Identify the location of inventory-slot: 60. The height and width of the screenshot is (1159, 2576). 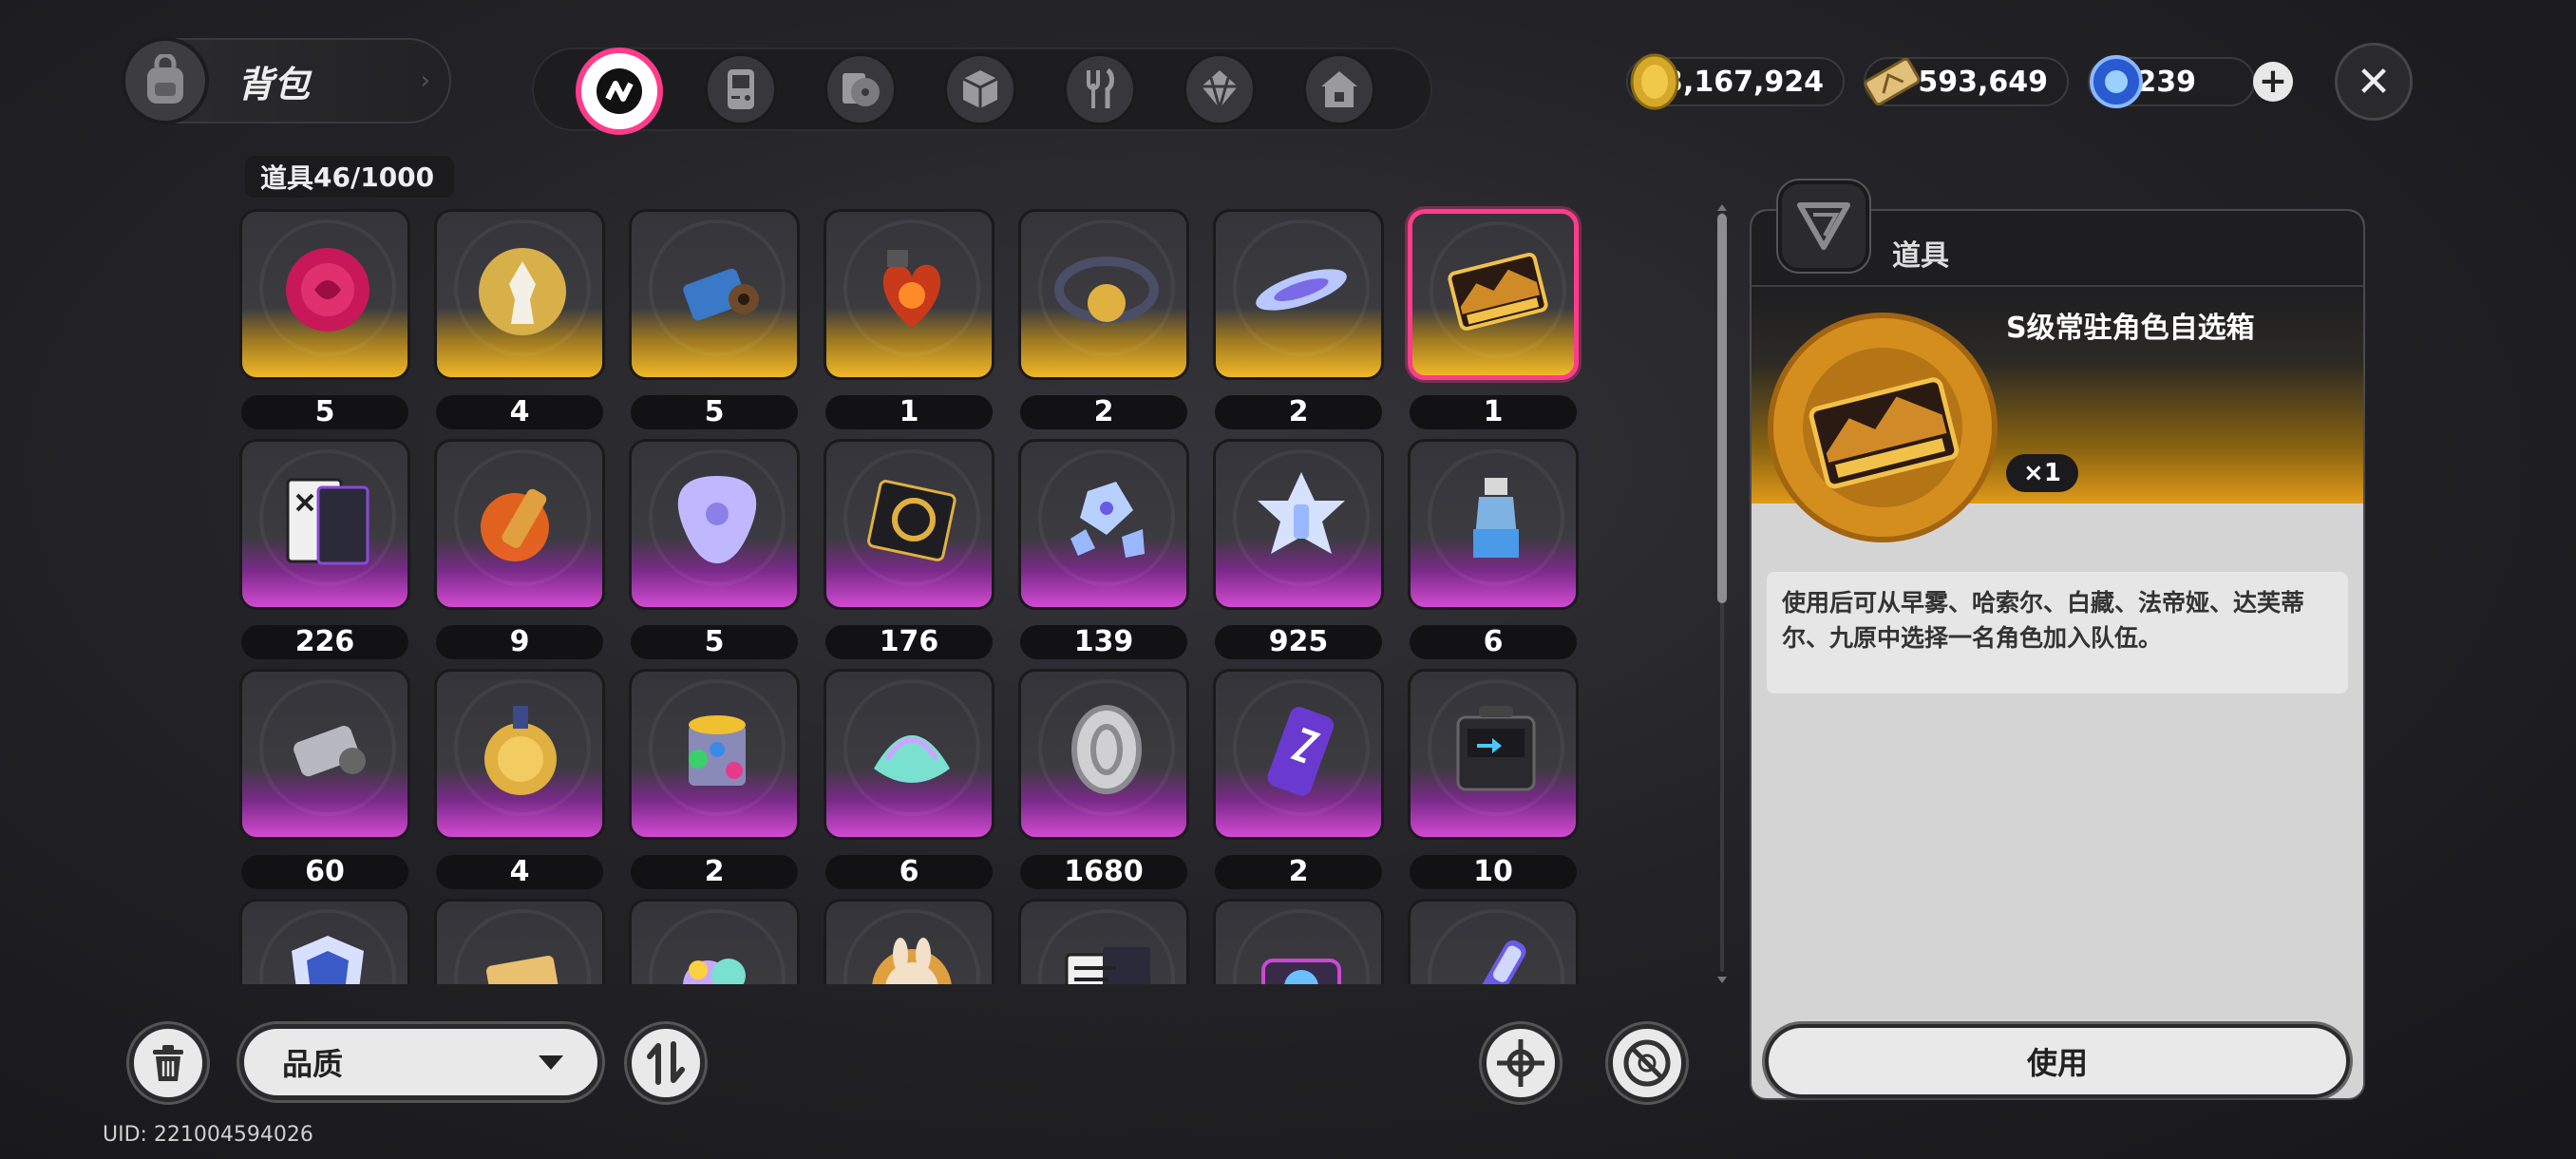
(324, 779).